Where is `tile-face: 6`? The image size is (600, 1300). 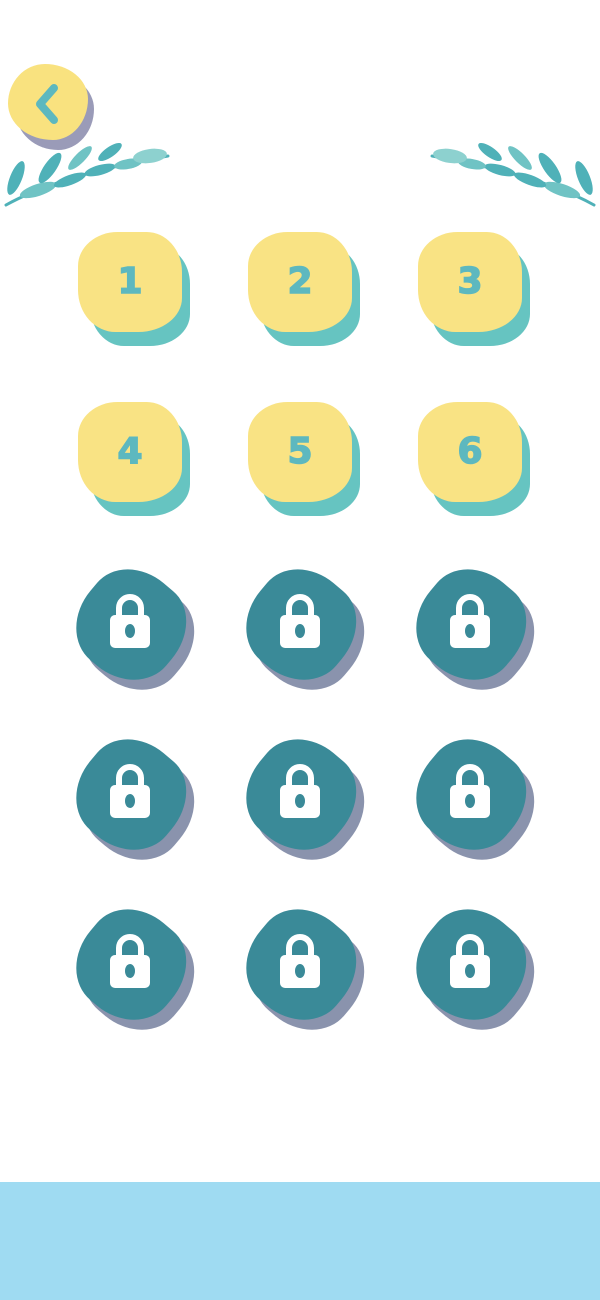 tile-face: 6 is located at coordinates (470, 452).